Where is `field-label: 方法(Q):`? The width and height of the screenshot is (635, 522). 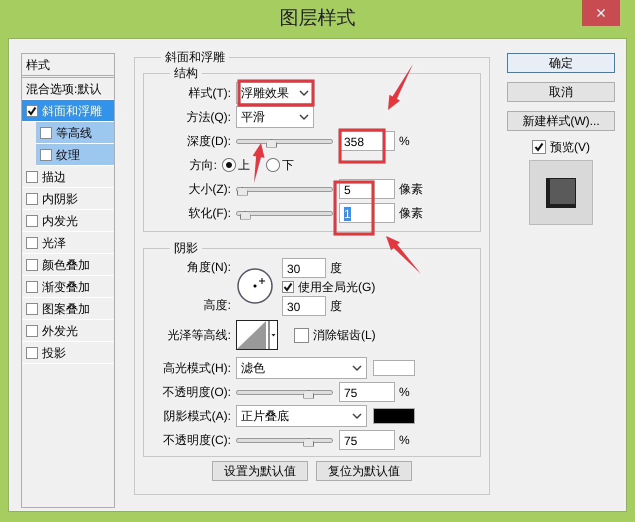
field-label: 方法(Q): is located at coordinates (208, 117).